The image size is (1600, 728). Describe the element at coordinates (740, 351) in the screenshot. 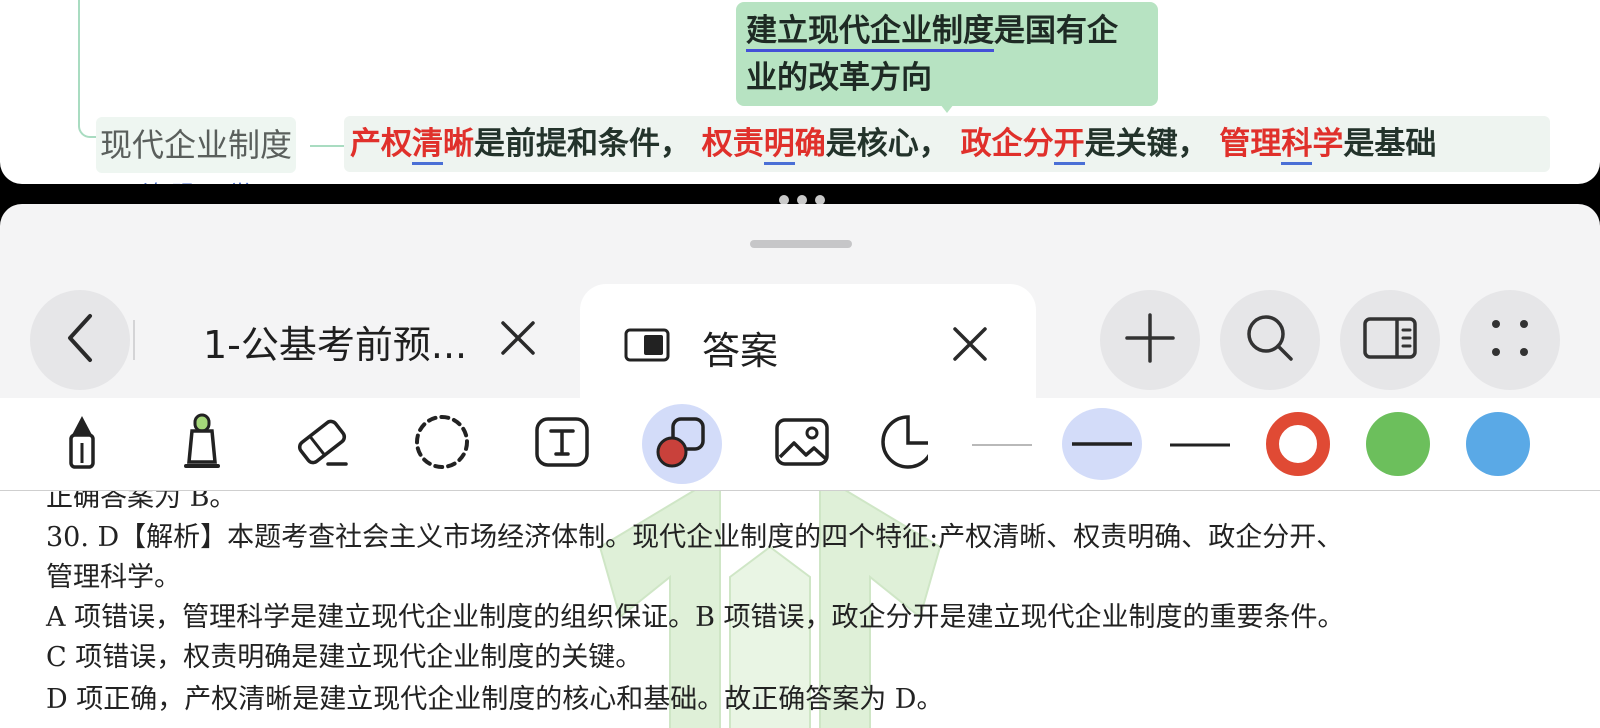

I see `tab-2-title: 答案` at that location.